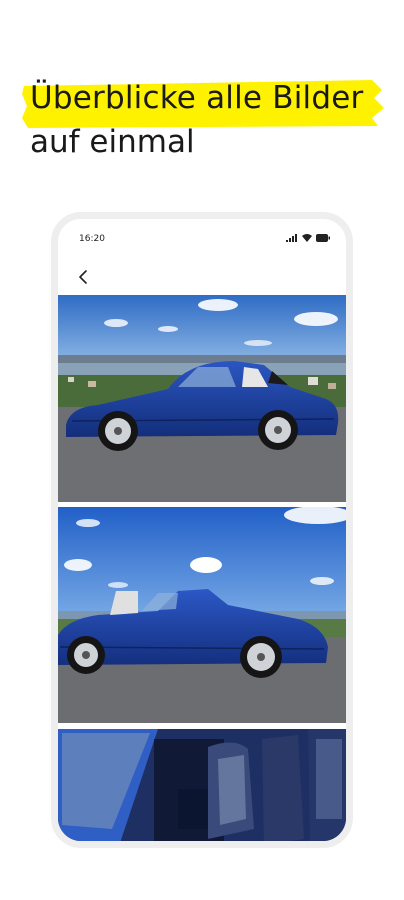  I want to click on status-time: 16:20, so click(92, 239).